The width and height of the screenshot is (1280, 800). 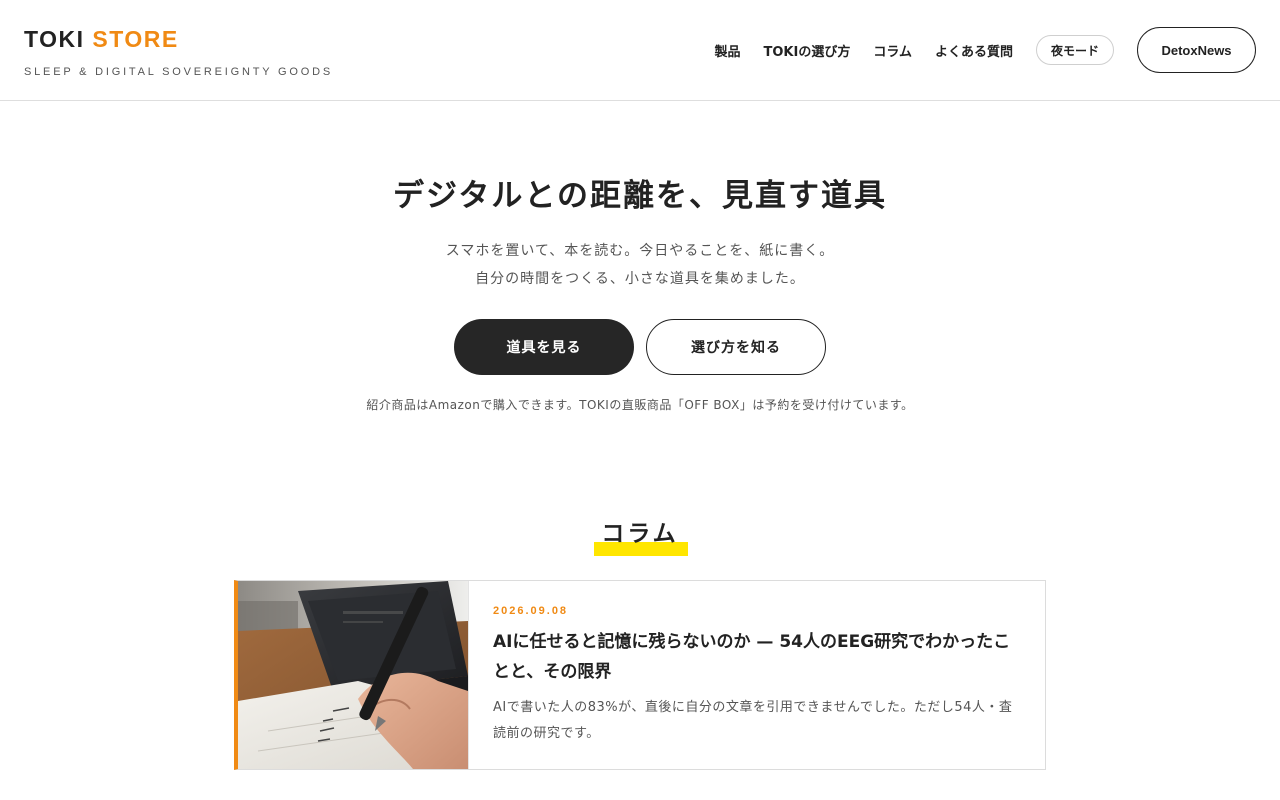 I want to click on article-date: 2026.09.08, so click(x=531, y=611).